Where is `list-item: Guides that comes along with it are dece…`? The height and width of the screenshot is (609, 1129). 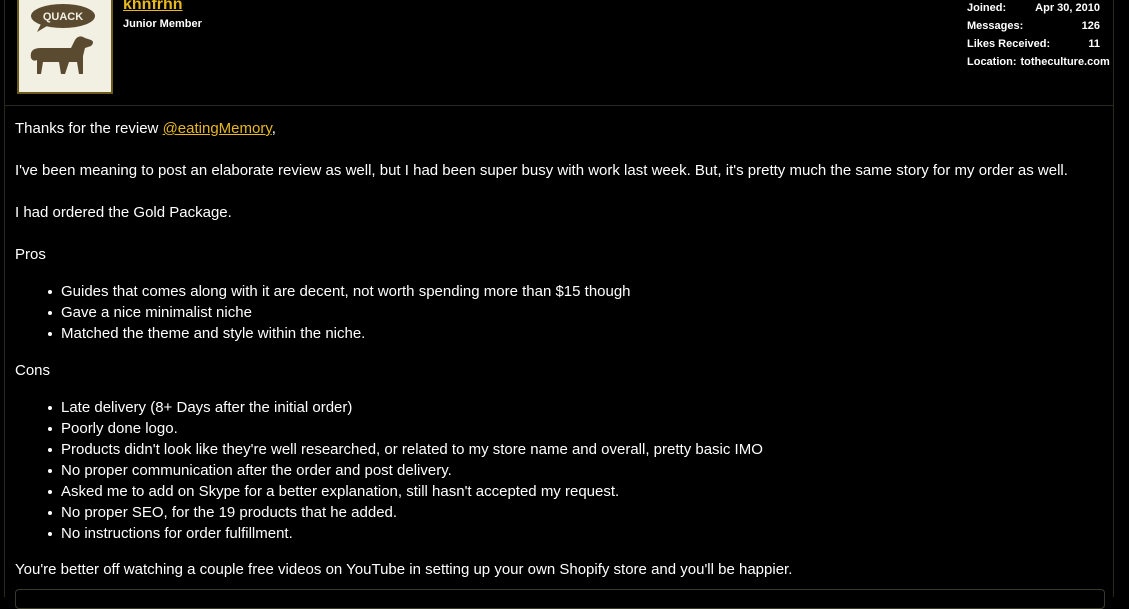
list-item: Guides that comes along with it are dece… is located at coordinates (581, 291).